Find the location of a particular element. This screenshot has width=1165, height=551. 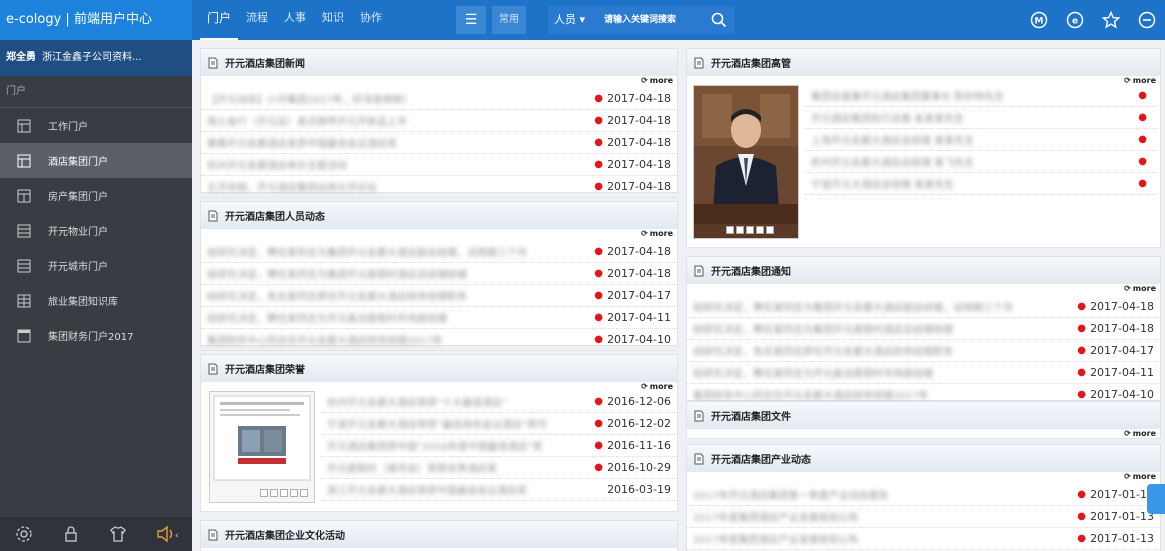

star-icon is located at coordinates (1111, 20).